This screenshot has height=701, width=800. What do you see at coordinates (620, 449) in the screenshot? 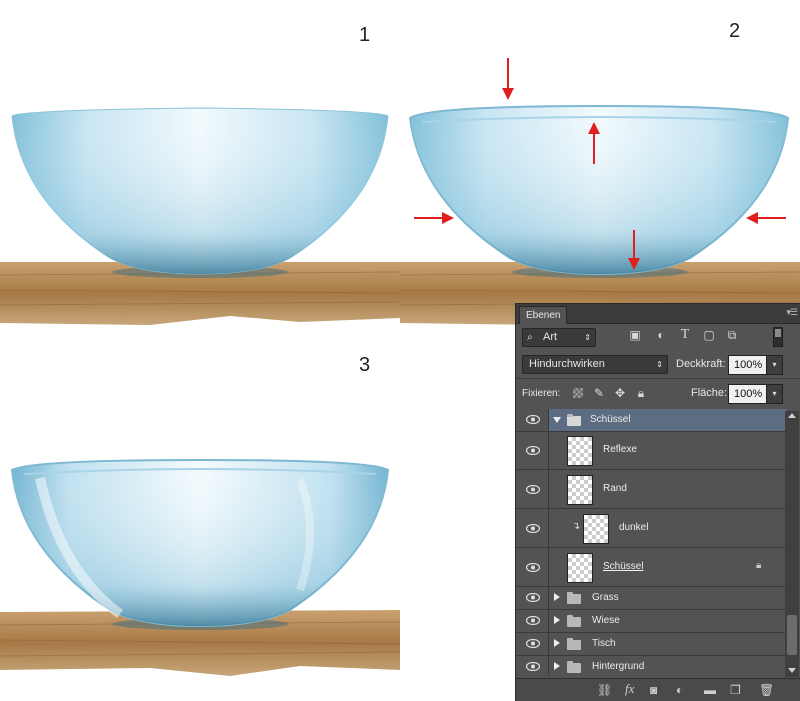
I see `layer-name: Reflexe` at bounding box center [620, 449].